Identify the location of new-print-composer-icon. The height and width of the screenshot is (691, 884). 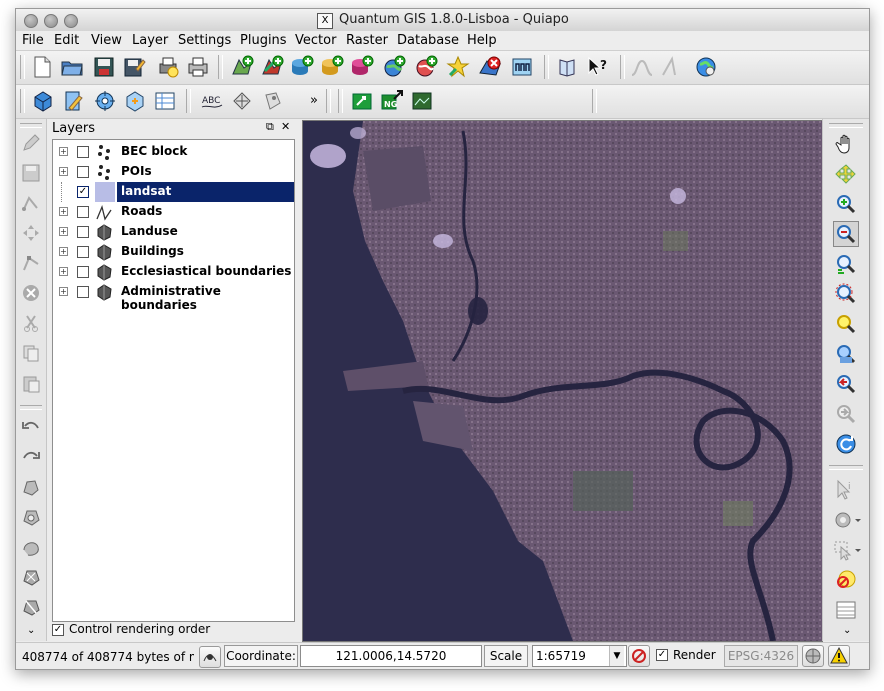
(168, 67).